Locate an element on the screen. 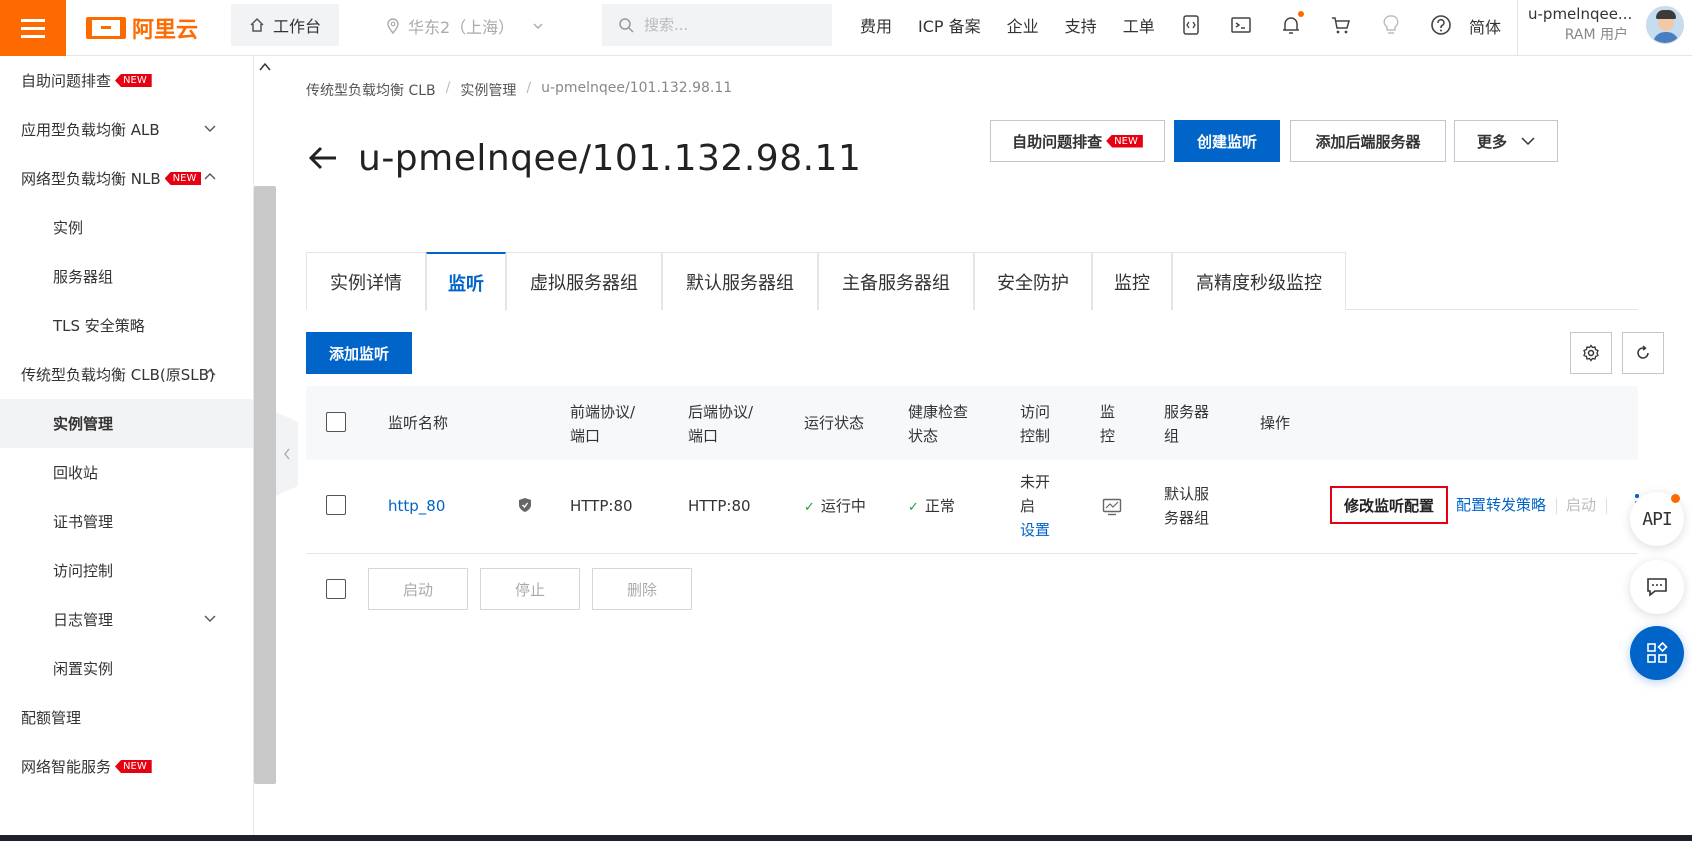 This screenshot has height=841, width=1692. add-listener-button: 添加监听 is located at coordinates (359, 353).